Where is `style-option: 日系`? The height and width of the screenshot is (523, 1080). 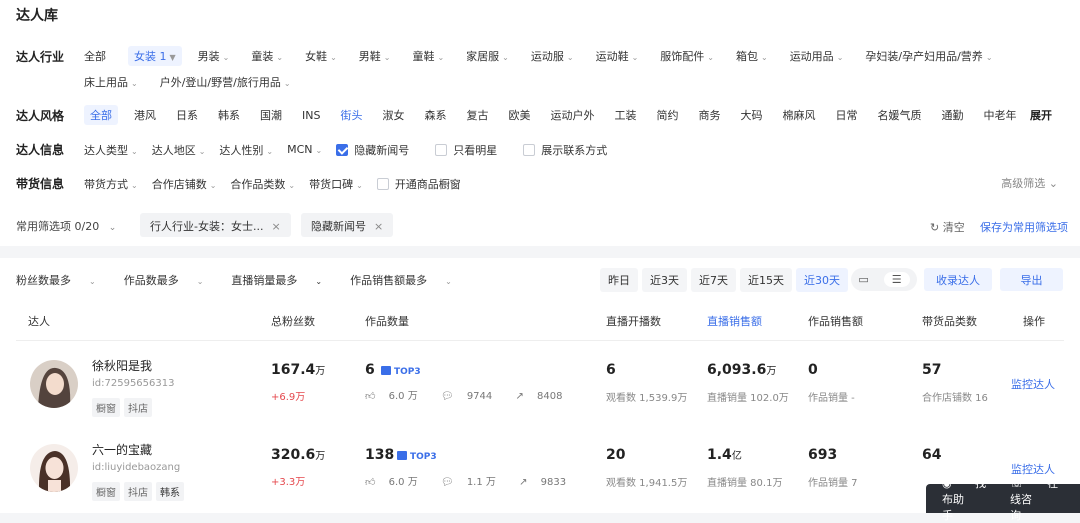
style-option: 日系 is located at coordinates (187, 115).